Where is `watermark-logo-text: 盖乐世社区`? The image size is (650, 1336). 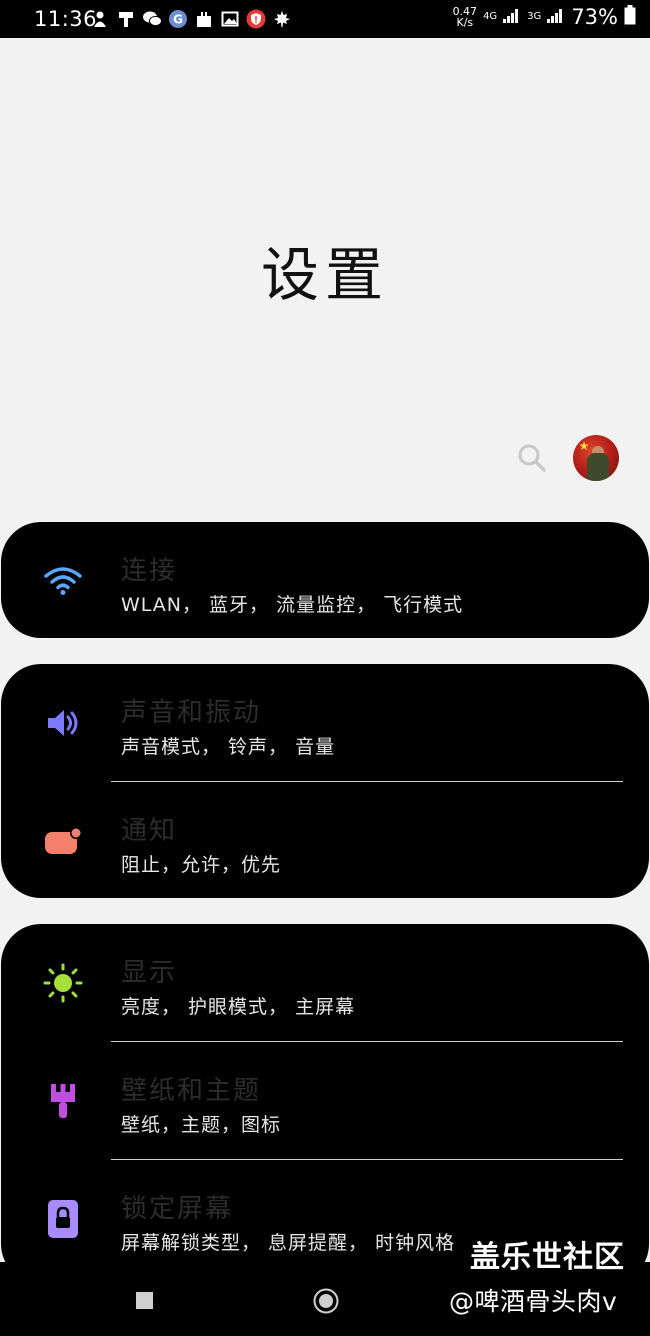
watermark-logo-text: 盖乐世社区 is located at coordinates (547, 1257).